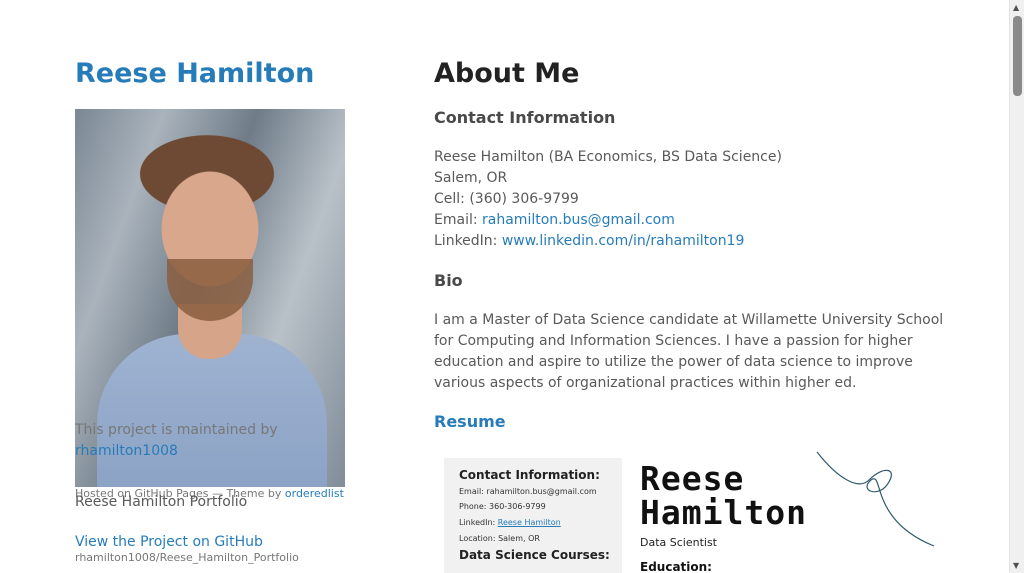 The image size is (1024, 573). Describe the element at coordinates (1016, 286) in the screenshot. I see `page-scrollbar: ▲ ▼` at that location.